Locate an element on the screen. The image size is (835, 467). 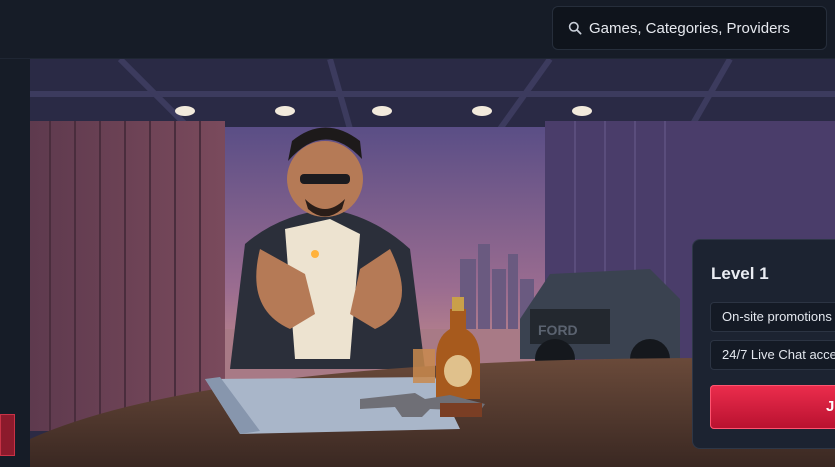
level-title: Level 1 is located at coordinates (740, 273).